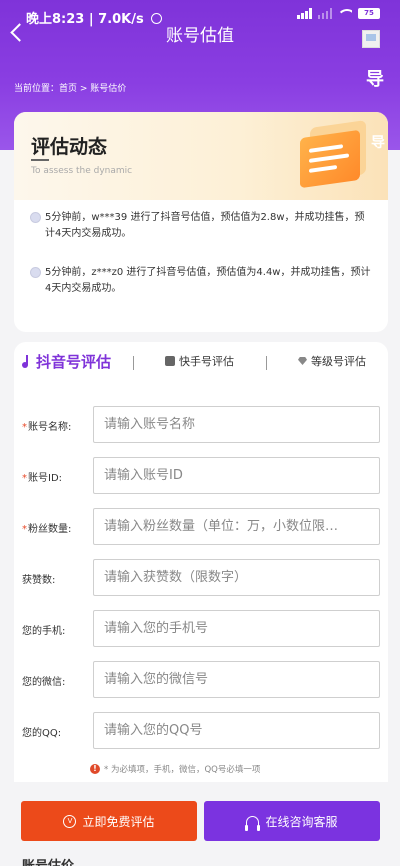 This screenshot has width=400, height=866. I want to click on phone-input, so click(236, 628).